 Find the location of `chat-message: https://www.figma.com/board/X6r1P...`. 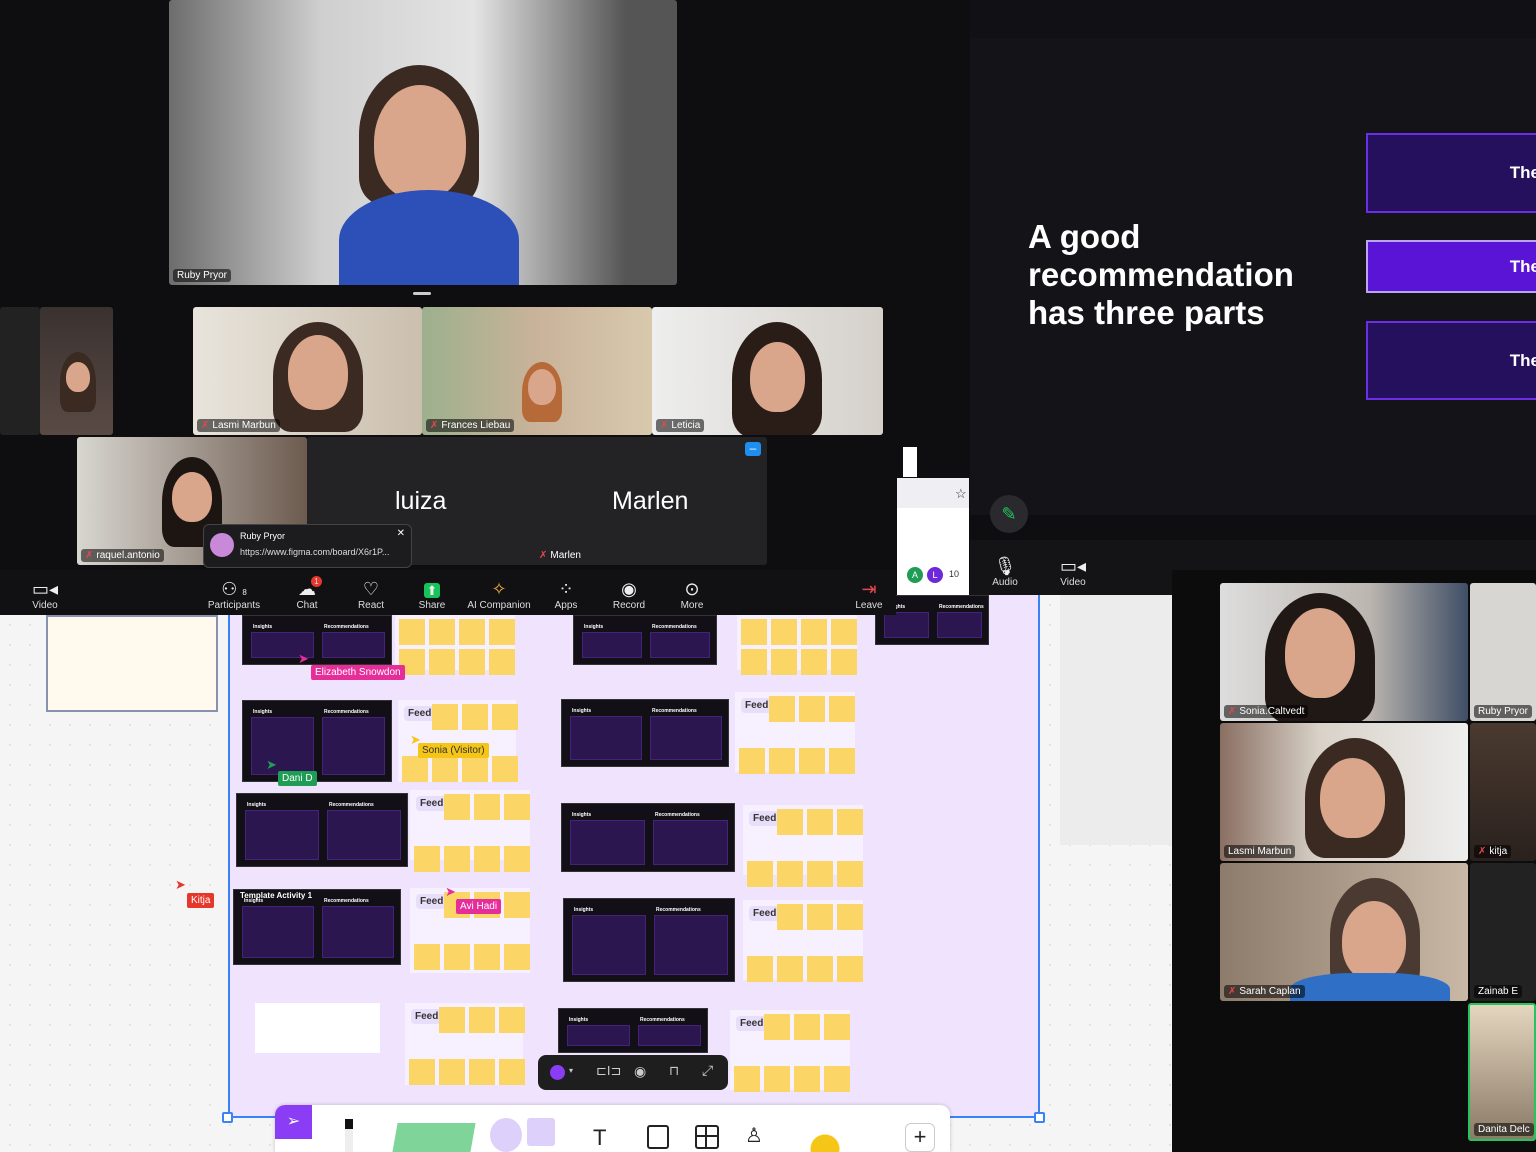

chat-message: https://www.figma.com/board/X6r1P... is located at coordinates (314, 552).